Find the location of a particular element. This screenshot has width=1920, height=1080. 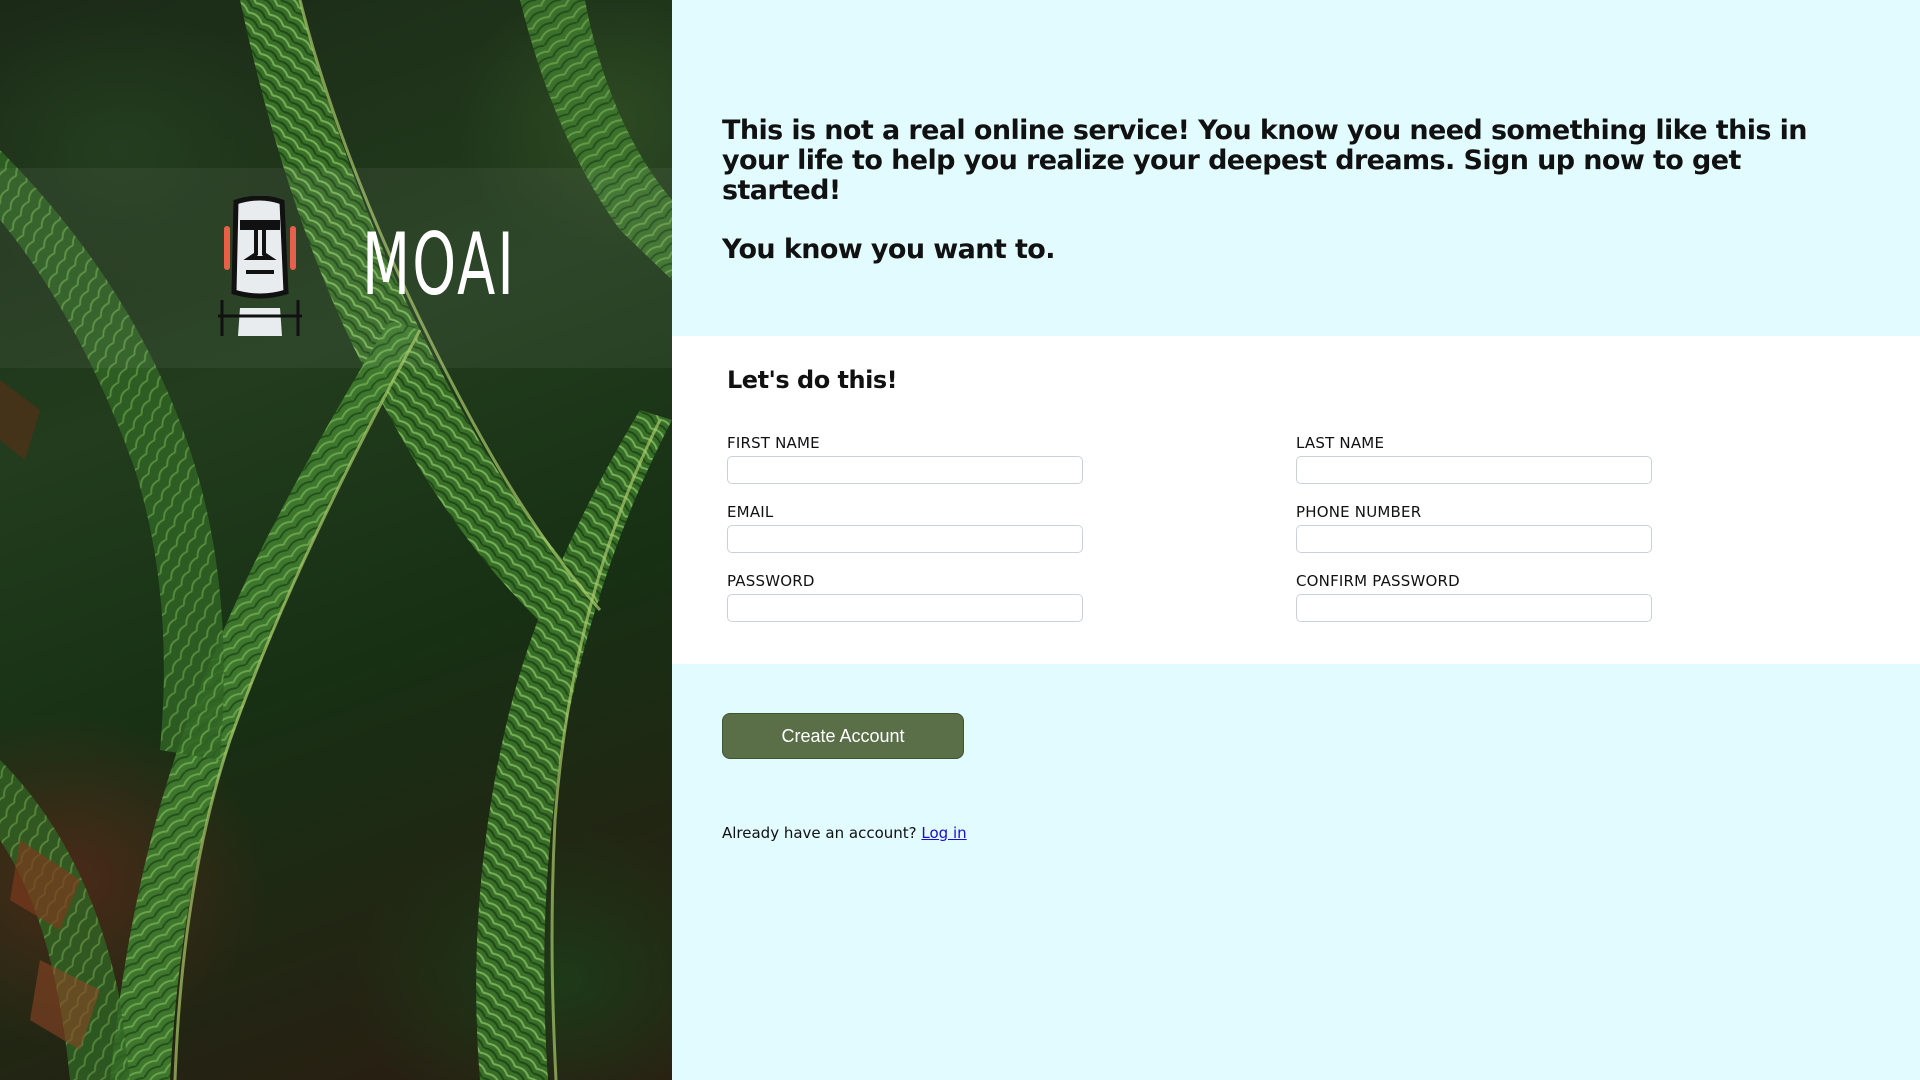

first-name-label: FIRST NAME is located at coordinates (773, 443).